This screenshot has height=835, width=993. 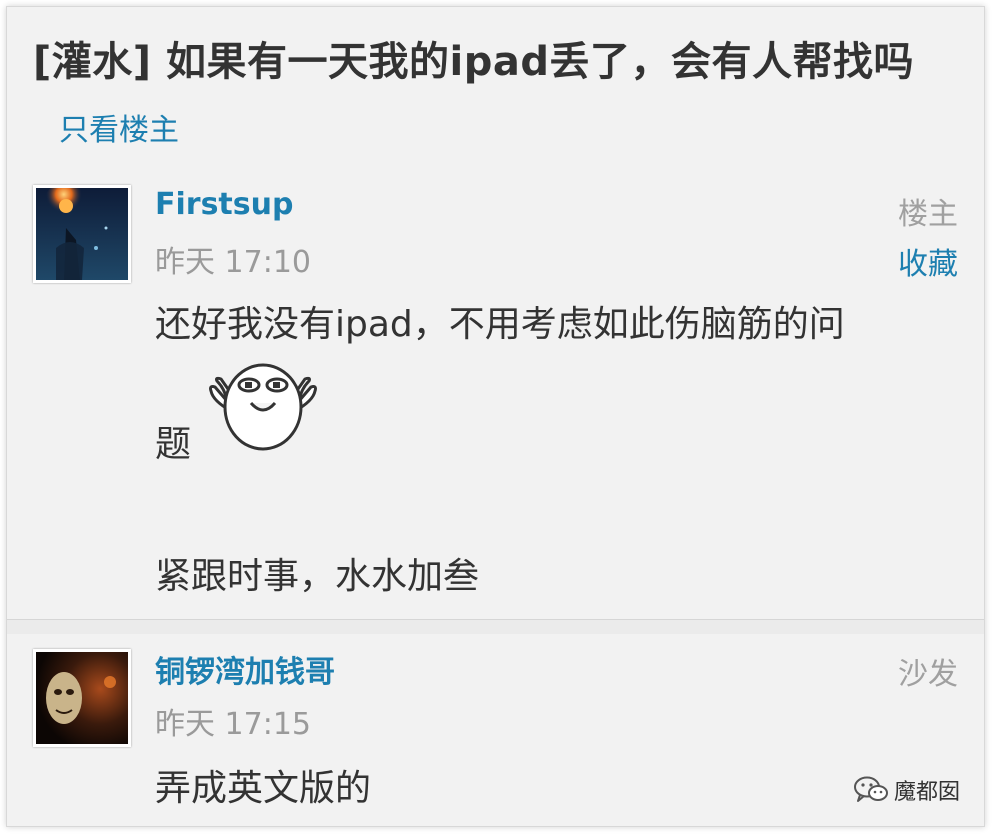 What do you see at coordinates (870, 789) in the screenshot?
I see `wechat-icon` at bounding box center [870, 789].